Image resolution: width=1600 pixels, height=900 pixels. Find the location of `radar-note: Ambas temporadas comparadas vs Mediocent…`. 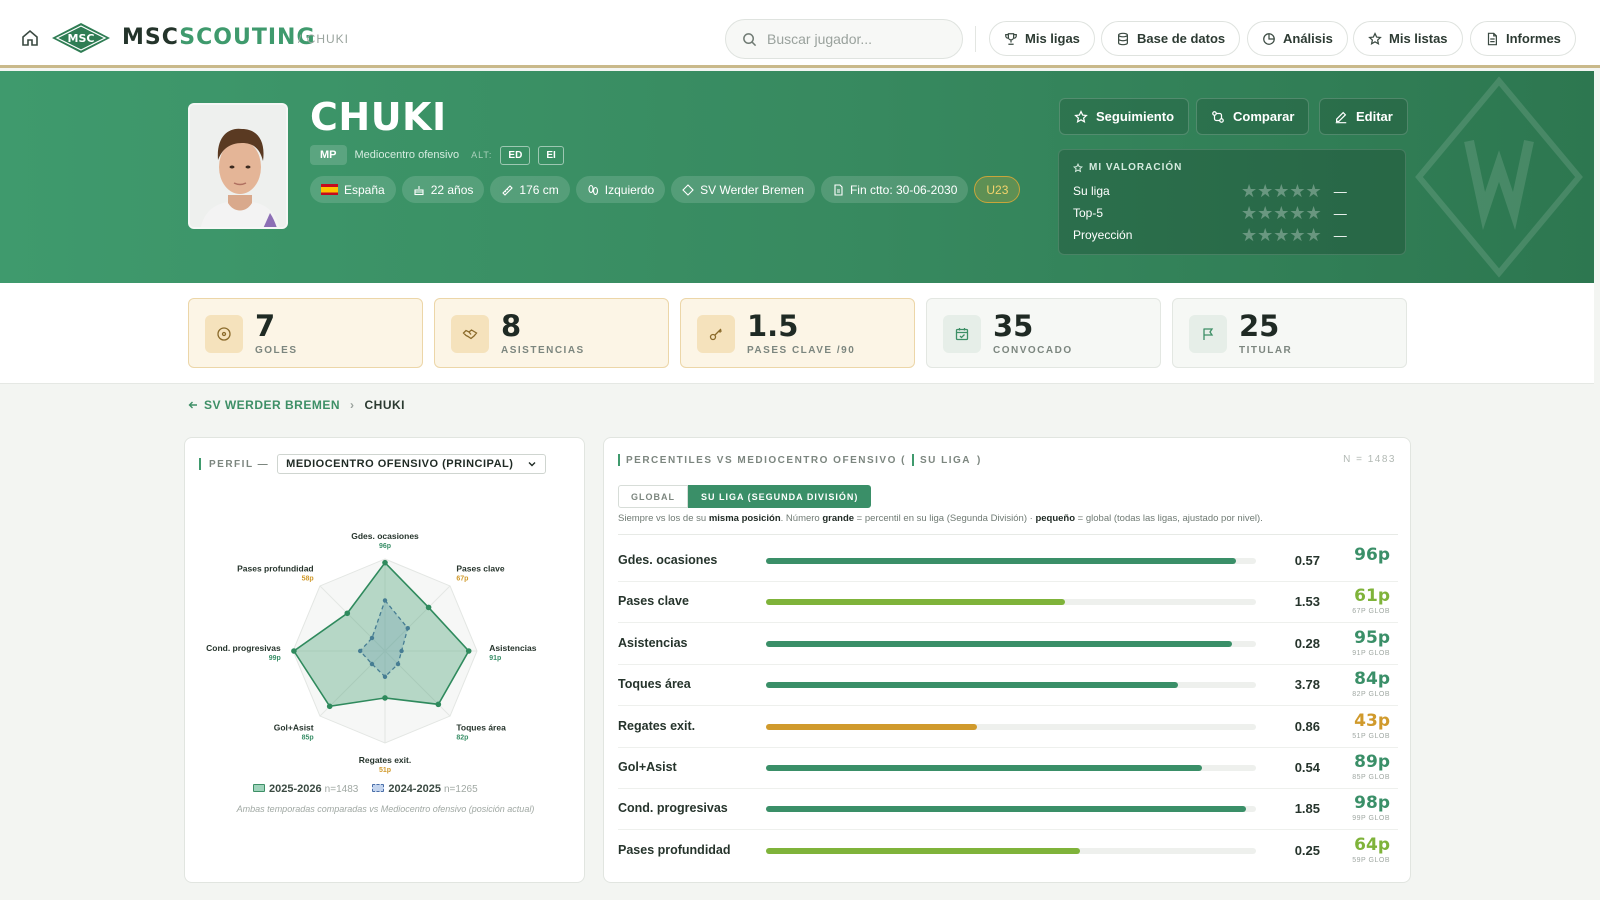

radar-note: Ambas temporadas comparadas vs Mediocent… is located at coordinates (385, 809).